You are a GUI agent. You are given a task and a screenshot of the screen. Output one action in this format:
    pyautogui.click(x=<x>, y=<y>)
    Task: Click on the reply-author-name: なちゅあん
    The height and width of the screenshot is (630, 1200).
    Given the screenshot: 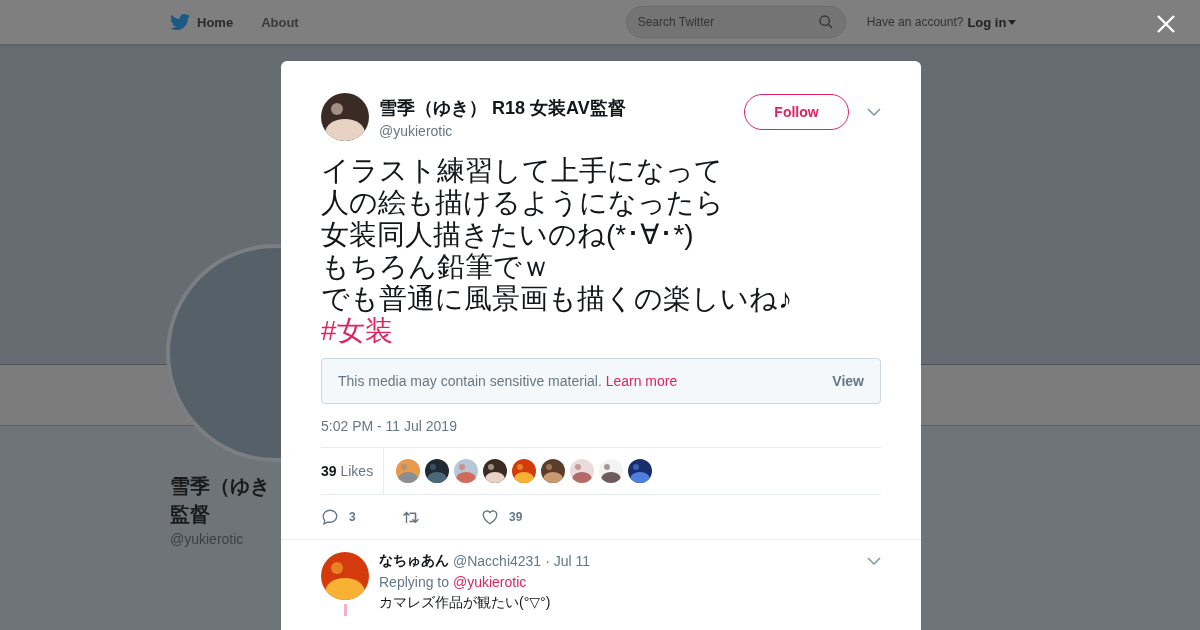 What is the action you would take?
    pyautogui.click(x=414, y=561)
    